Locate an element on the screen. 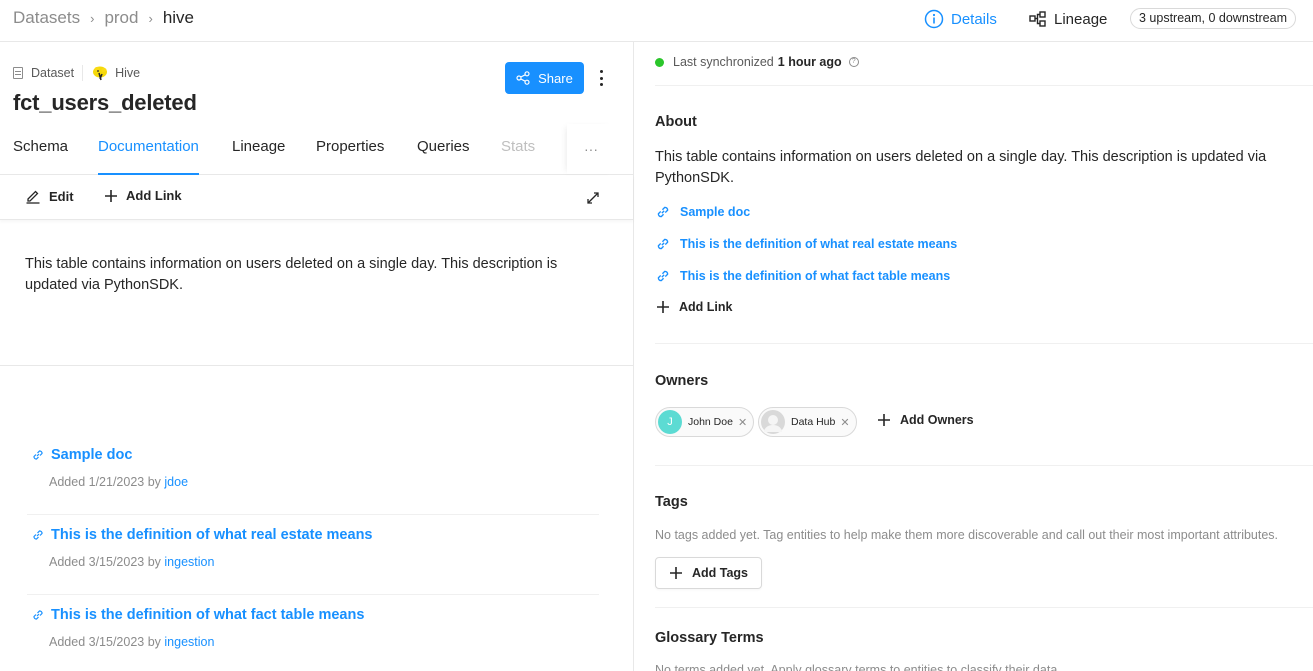  lineage-label: Lineage is located at coordinates (1081, 19).